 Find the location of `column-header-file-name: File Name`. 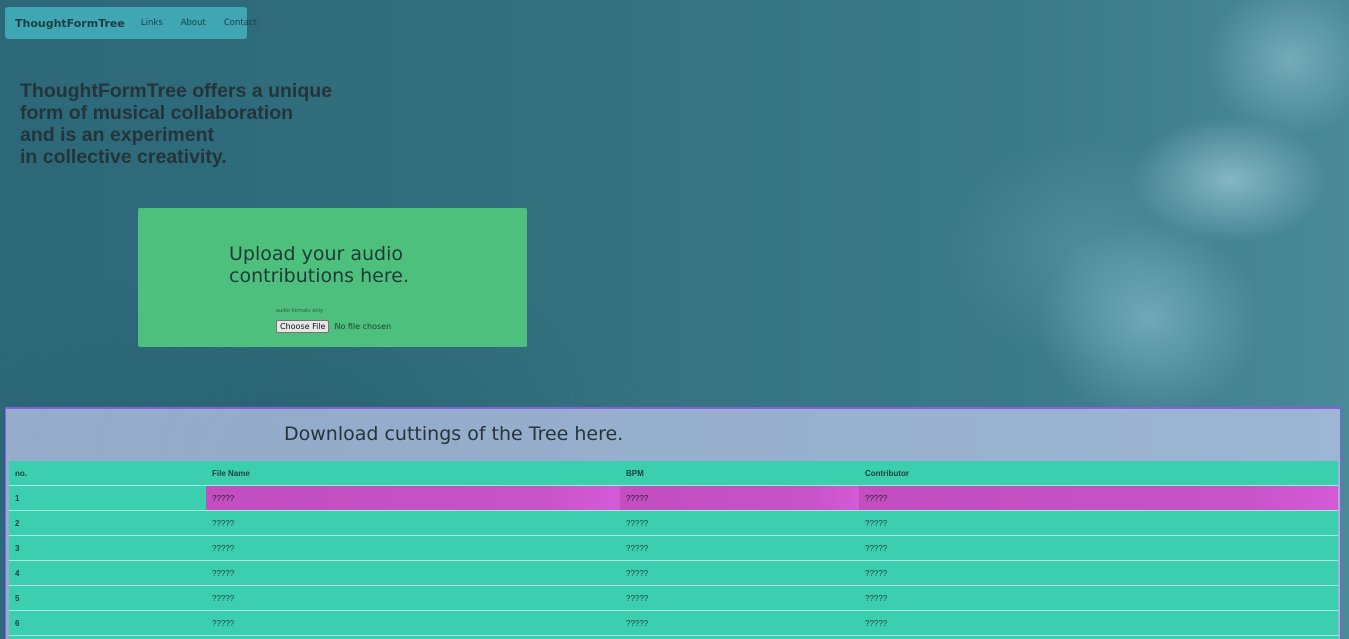

column-header-file-name: File Name is located at coordinates (413, 473).